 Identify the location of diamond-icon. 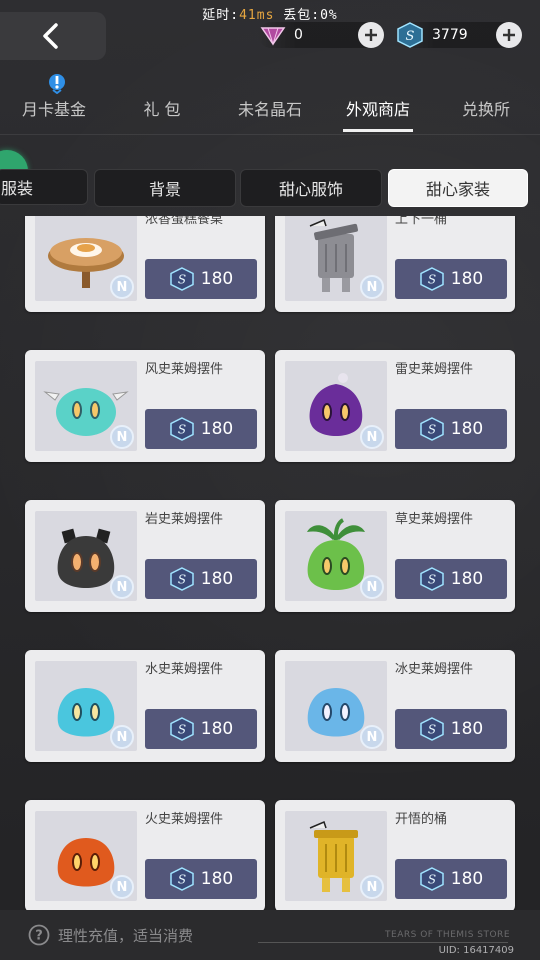
(273, 36).